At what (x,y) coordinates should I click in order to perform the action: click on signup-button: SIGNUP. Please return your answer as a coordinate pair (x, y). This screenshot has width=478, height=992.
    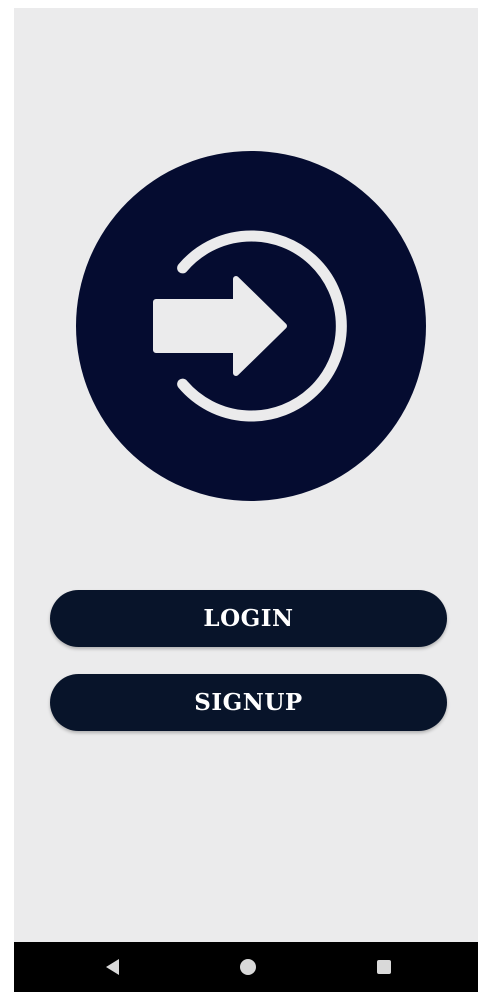
    Looking at the image, I should click on (248, 702).